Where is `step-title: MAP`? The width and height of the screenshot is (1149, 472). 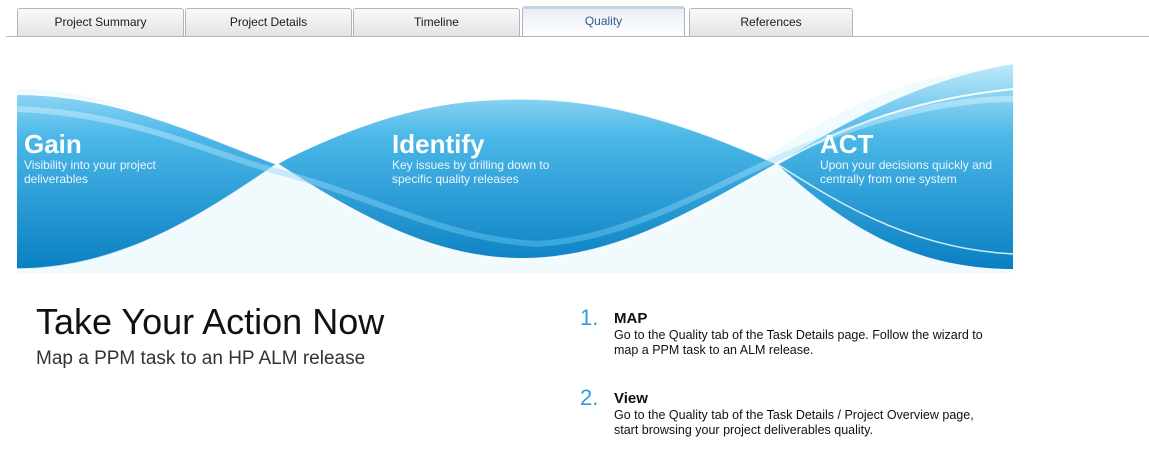 step-title: MAP is located at coordinates (631, 318).